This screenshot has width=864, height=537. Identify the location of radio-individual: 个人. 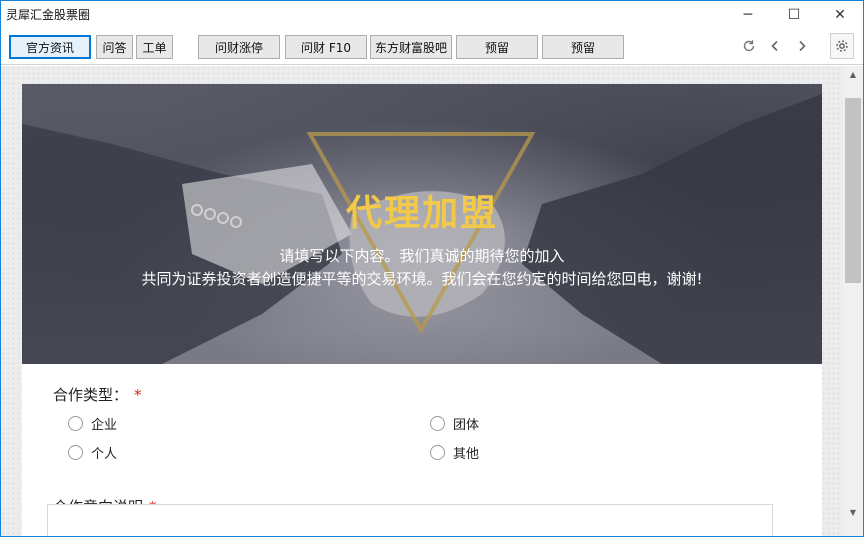
(92, 452).